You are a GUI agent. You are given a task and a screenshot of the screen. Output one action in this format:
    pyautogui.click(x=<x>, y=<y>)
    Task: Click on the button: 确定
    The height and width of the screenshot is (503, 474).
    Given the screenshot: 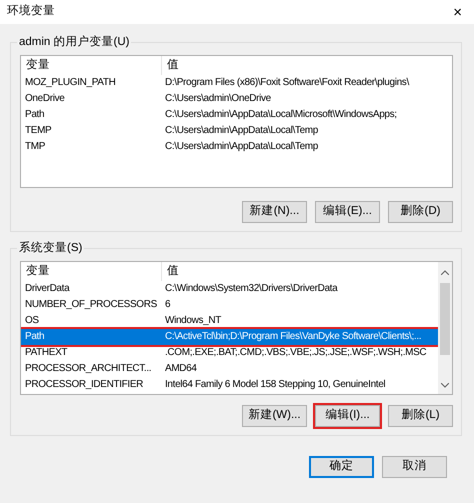 What is the action you would take?
    pyautogui.click(x=341, y=467)
    